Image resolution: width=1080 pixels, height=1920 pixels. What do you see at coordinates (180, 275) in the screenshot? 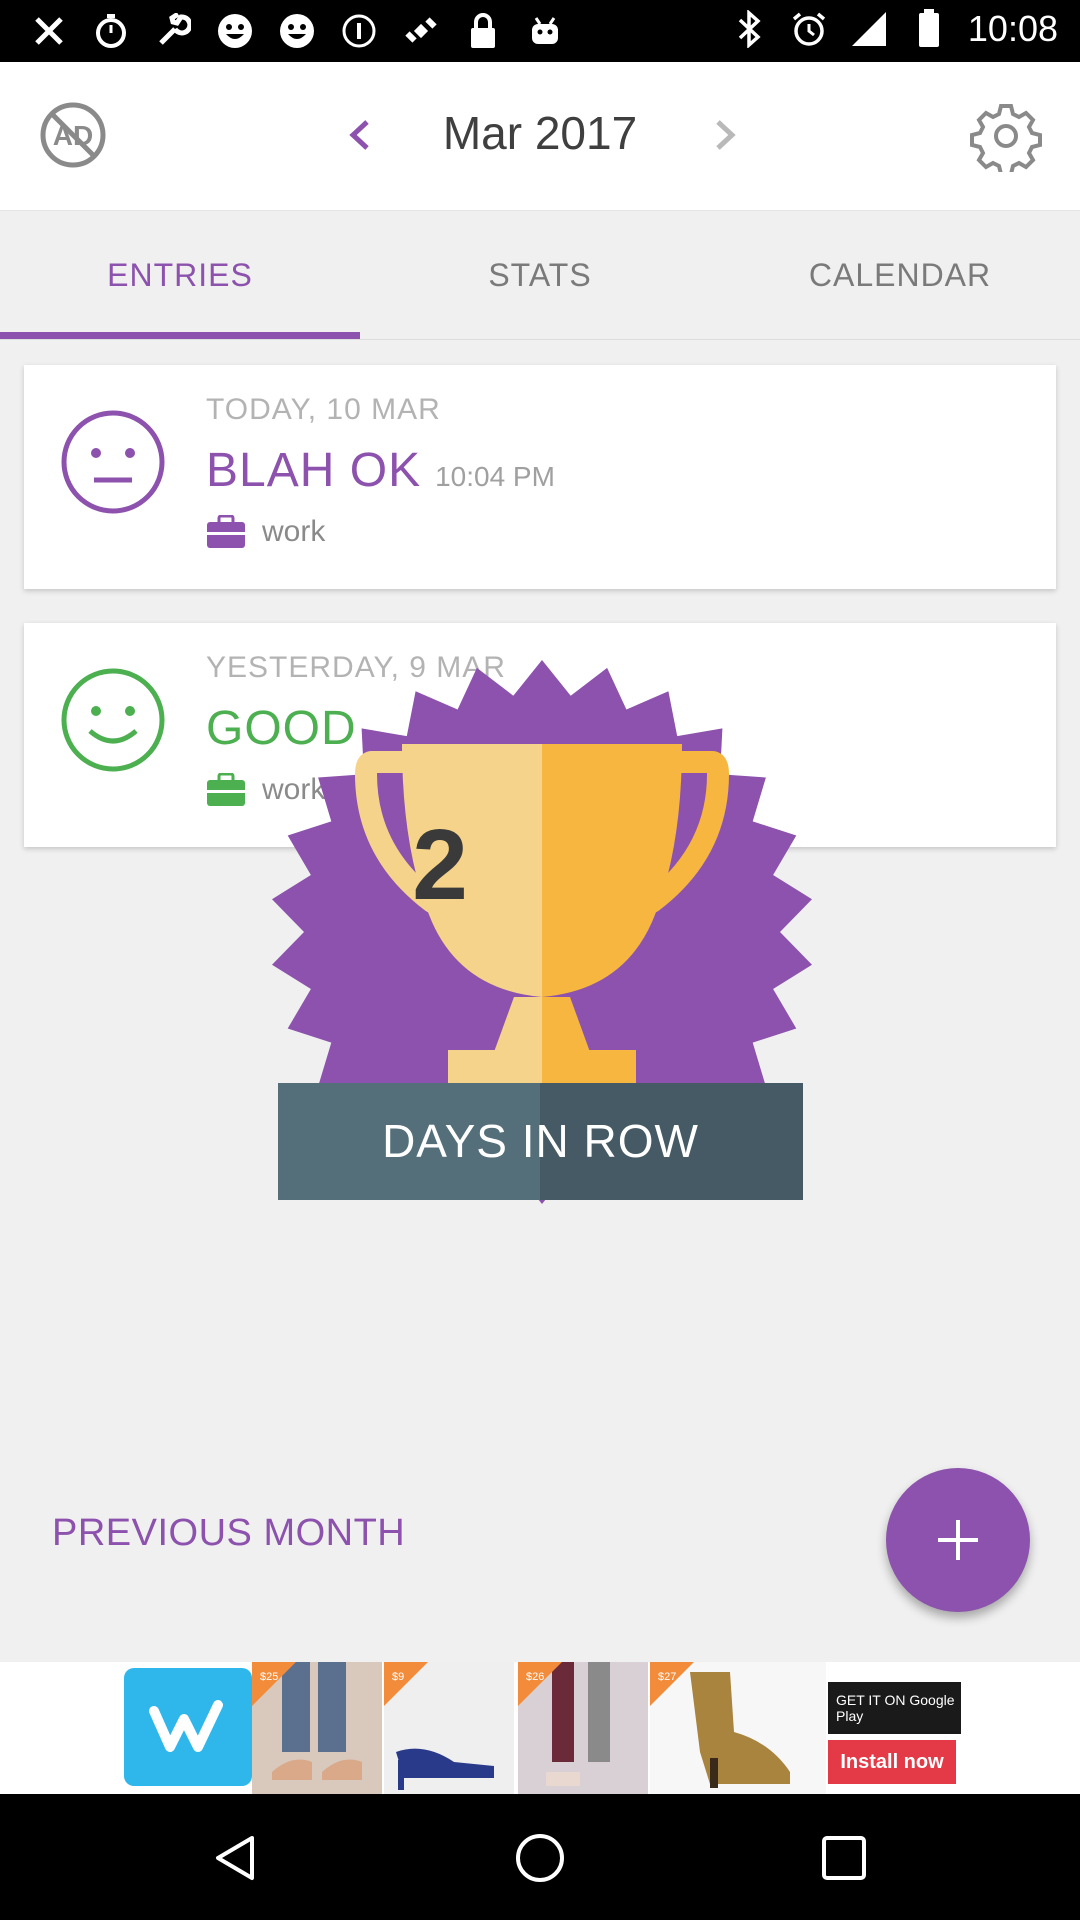
I see `tab-entries: ENTRIES` at bounding box center [180, 275].